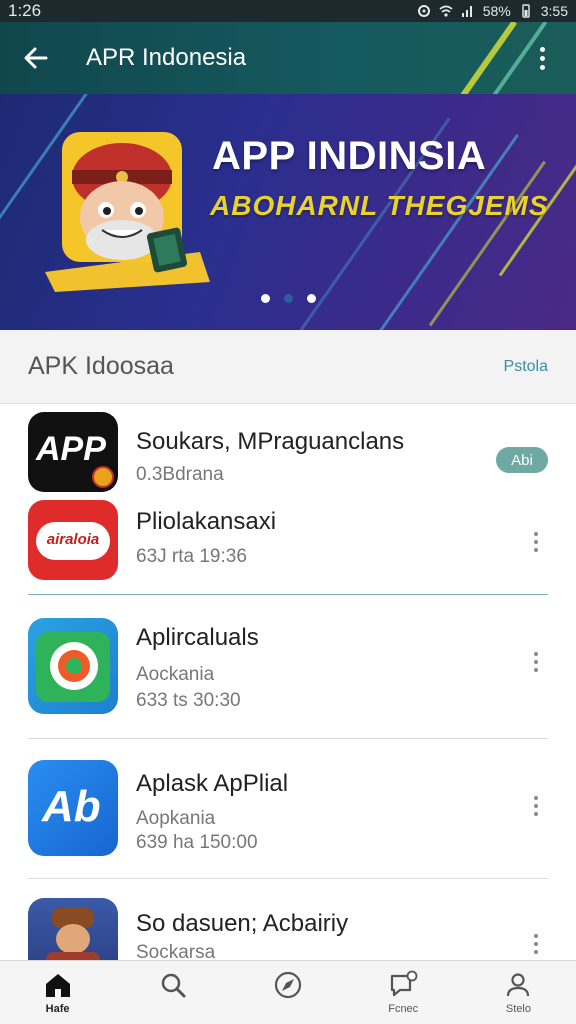  Describe the element at coordinates (404, 983) in the screenshot. I see `chat-bubble-icon` at that location.